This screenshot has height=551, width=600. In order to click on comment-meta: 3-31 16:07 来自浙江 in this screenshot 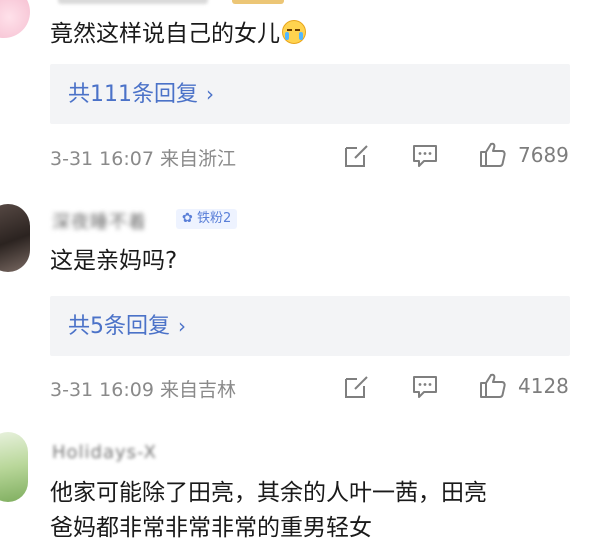, I will do `click(143, 159)`.